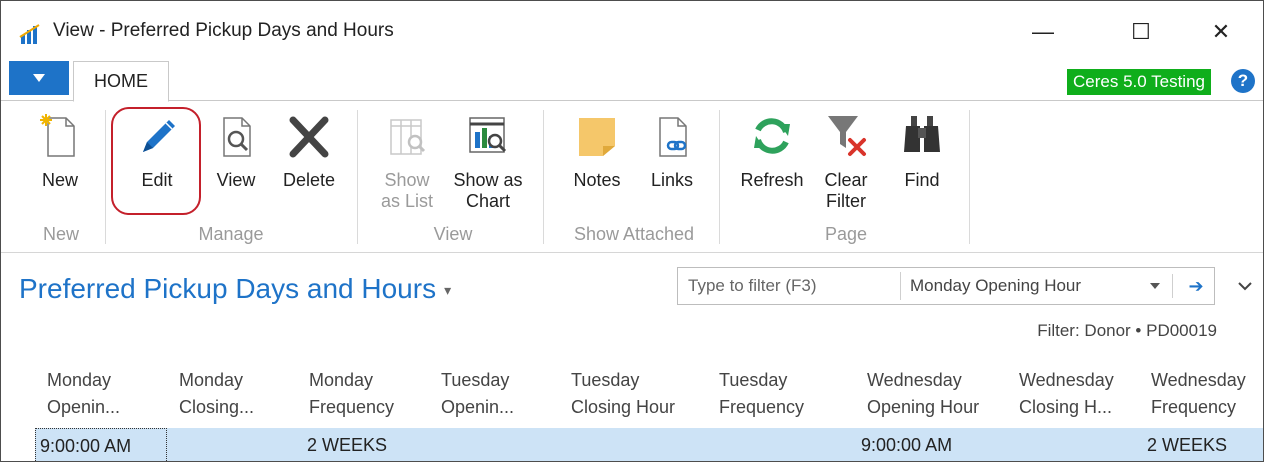  Describe the element at coordinates (772, 157) in the screenshot. I see `refresh-button: Refresh` at that location.